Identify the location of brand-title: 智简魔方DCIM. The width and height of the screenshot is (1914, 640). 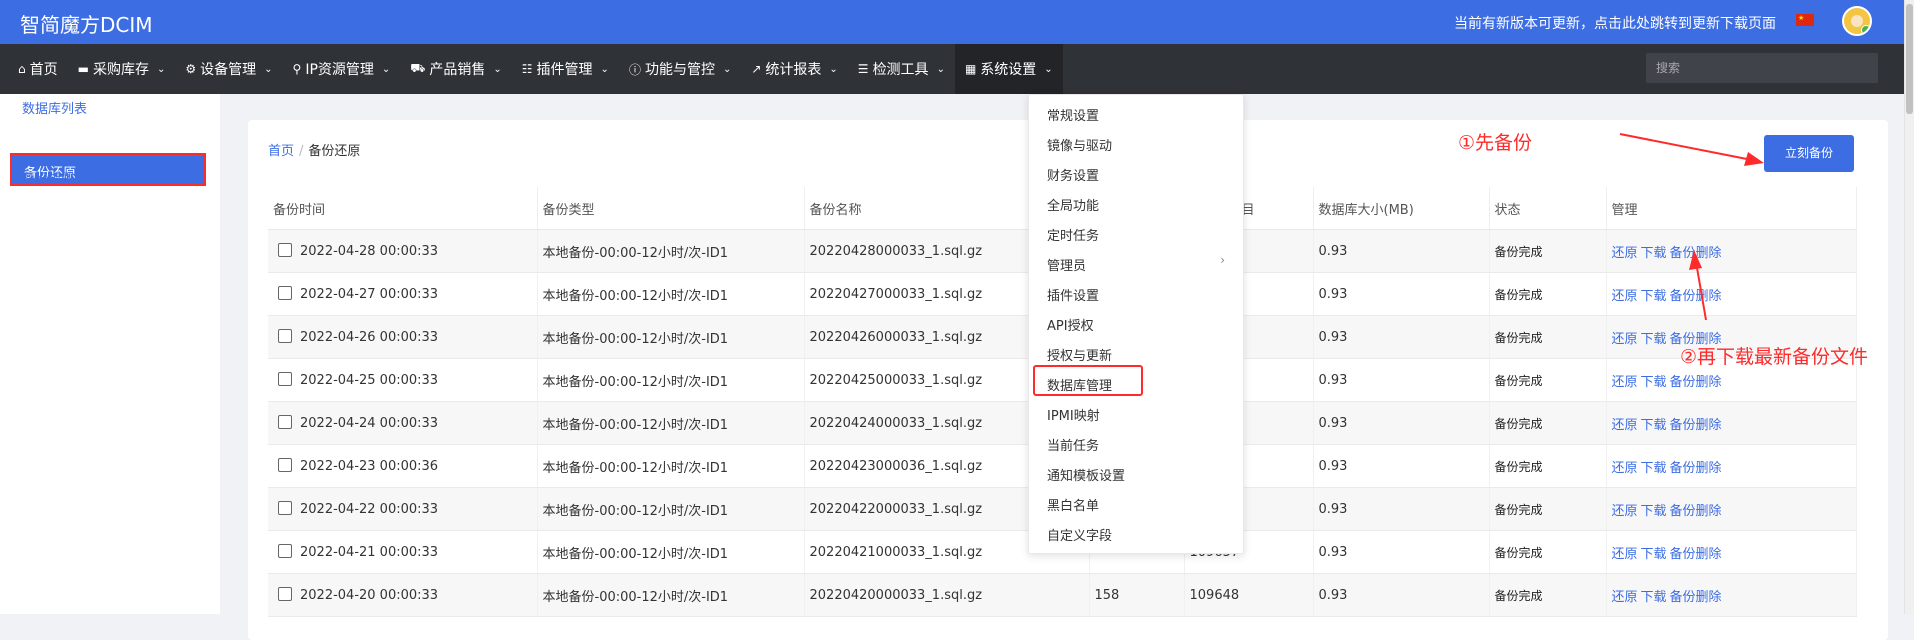
(86, 23).